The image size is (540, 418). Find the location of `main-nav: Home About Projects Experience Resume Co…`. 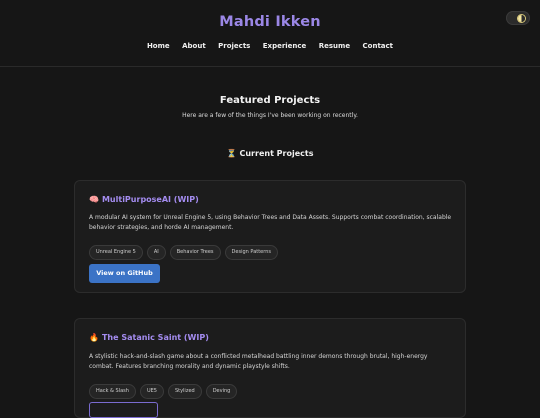

main-nav: Home About Projects Experience Resume Co… is located at coordinates (270, 46).